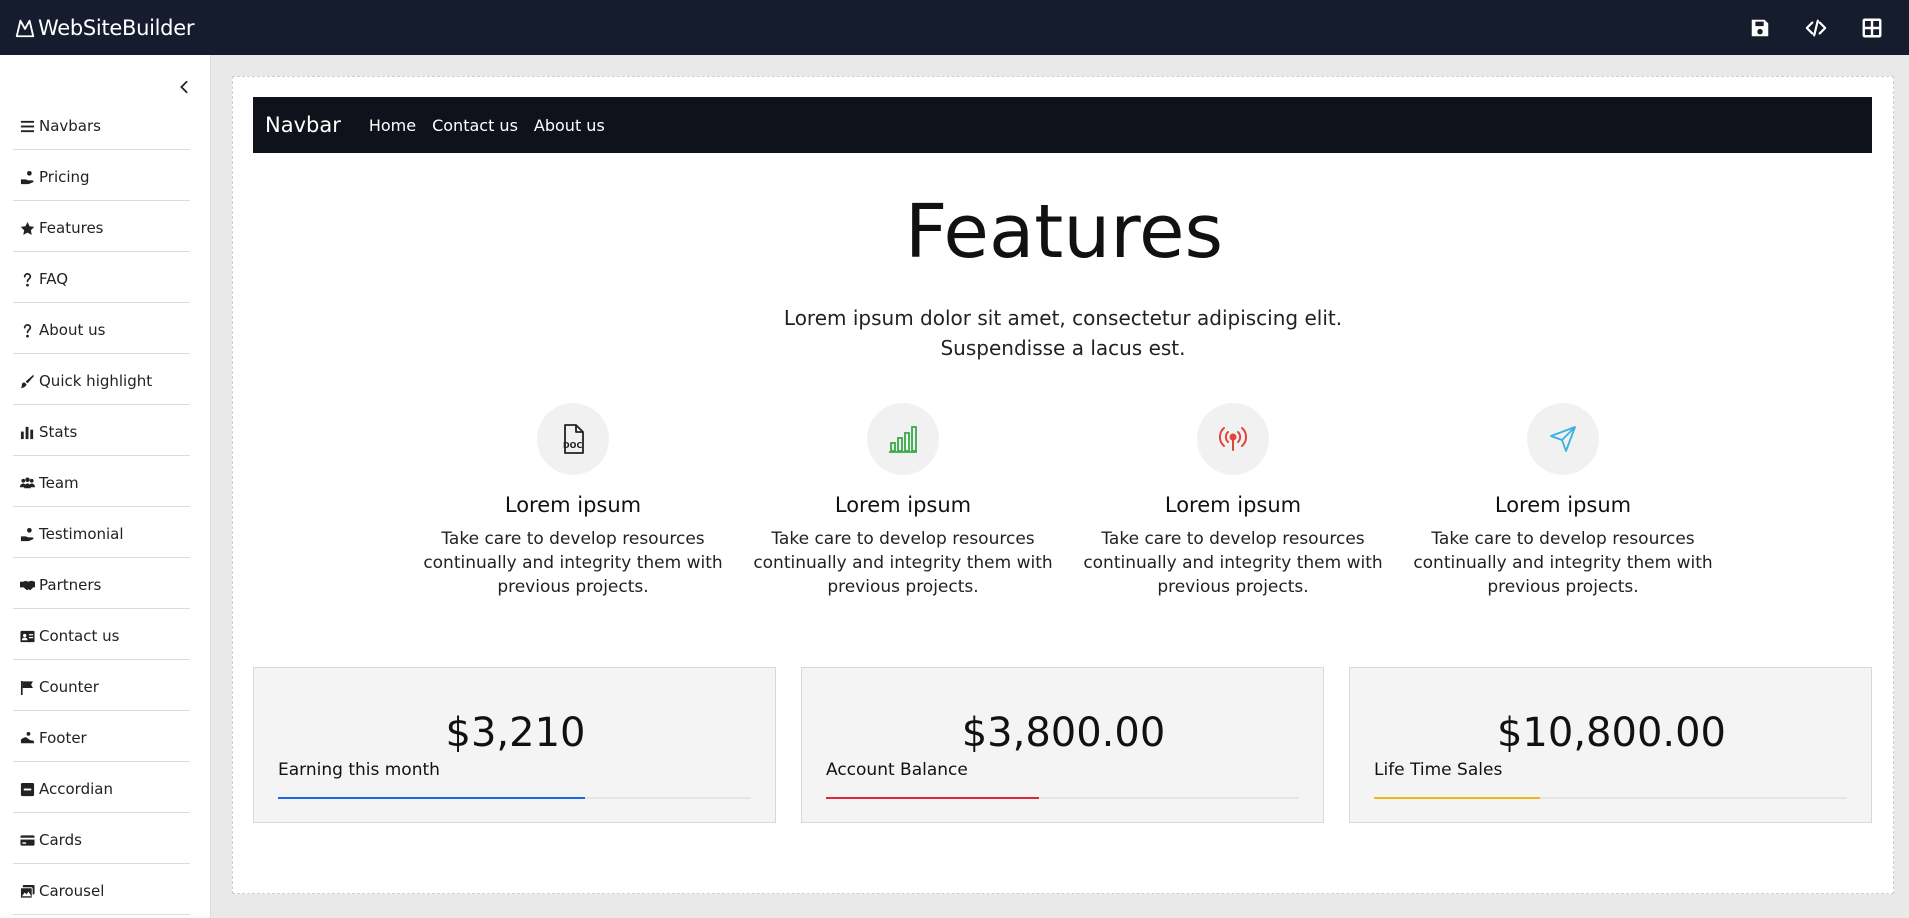 Image resolution: width=1909 pixels, height=918 pixels. Describe the element at coordinates (27, 126) in the screenshot. I see `bars-icon` at that location.